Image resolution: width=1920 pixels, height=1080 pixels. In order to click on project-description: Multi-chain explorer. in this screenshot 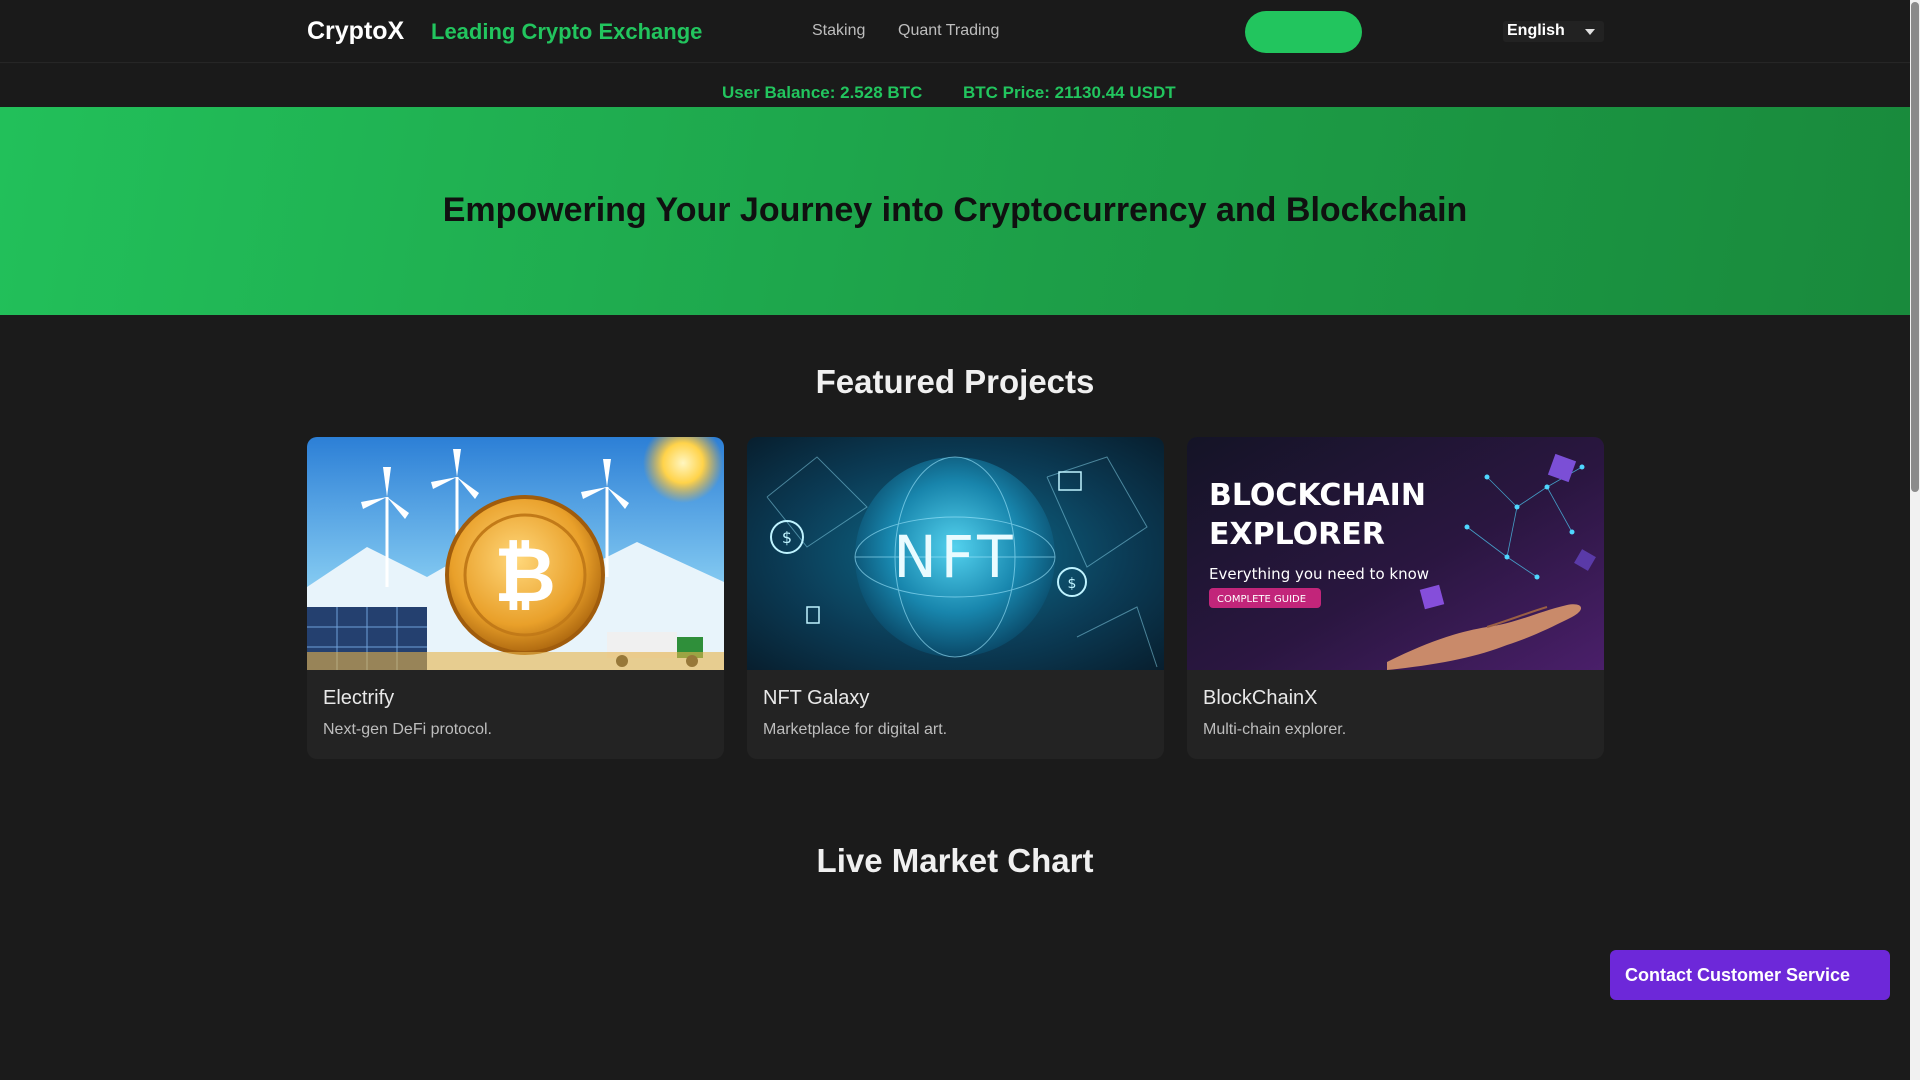, I will do `click(1275, 729)`.